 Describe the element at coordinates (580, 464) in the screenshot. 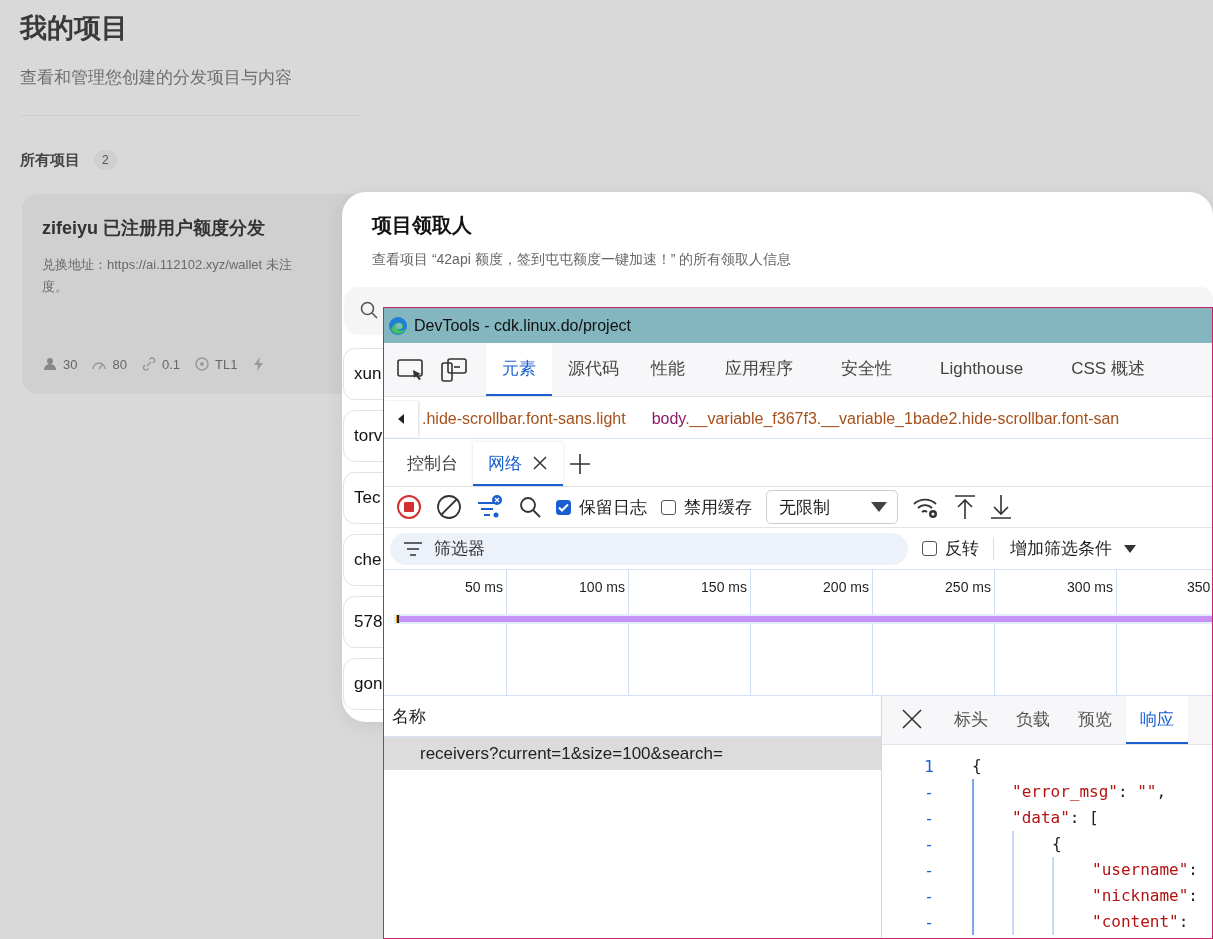

I see `add-icon` at that location.